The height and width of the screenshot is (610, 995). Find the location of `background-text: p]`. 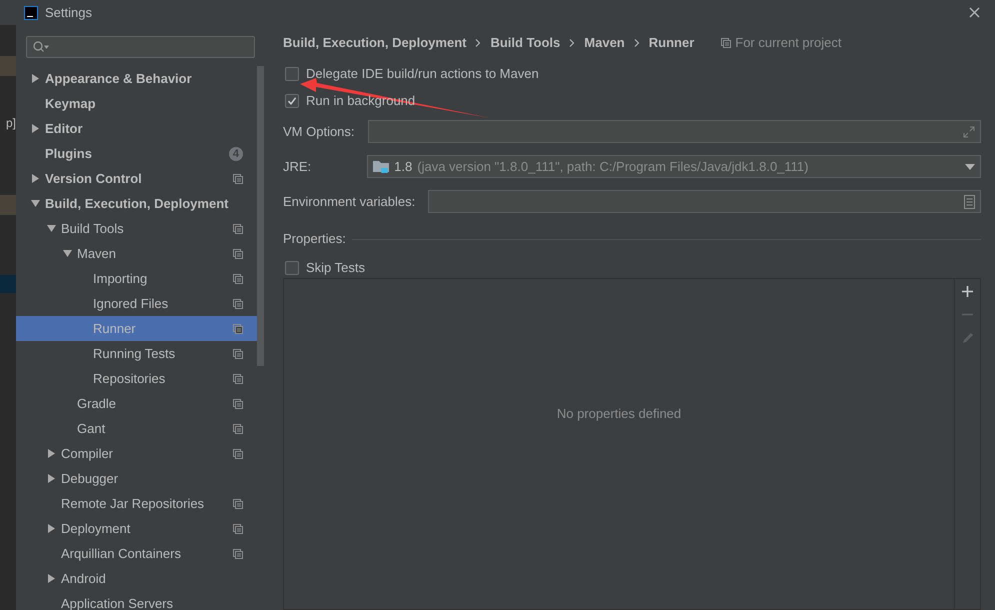

background-text: p] is located at coordinates (10, 123).